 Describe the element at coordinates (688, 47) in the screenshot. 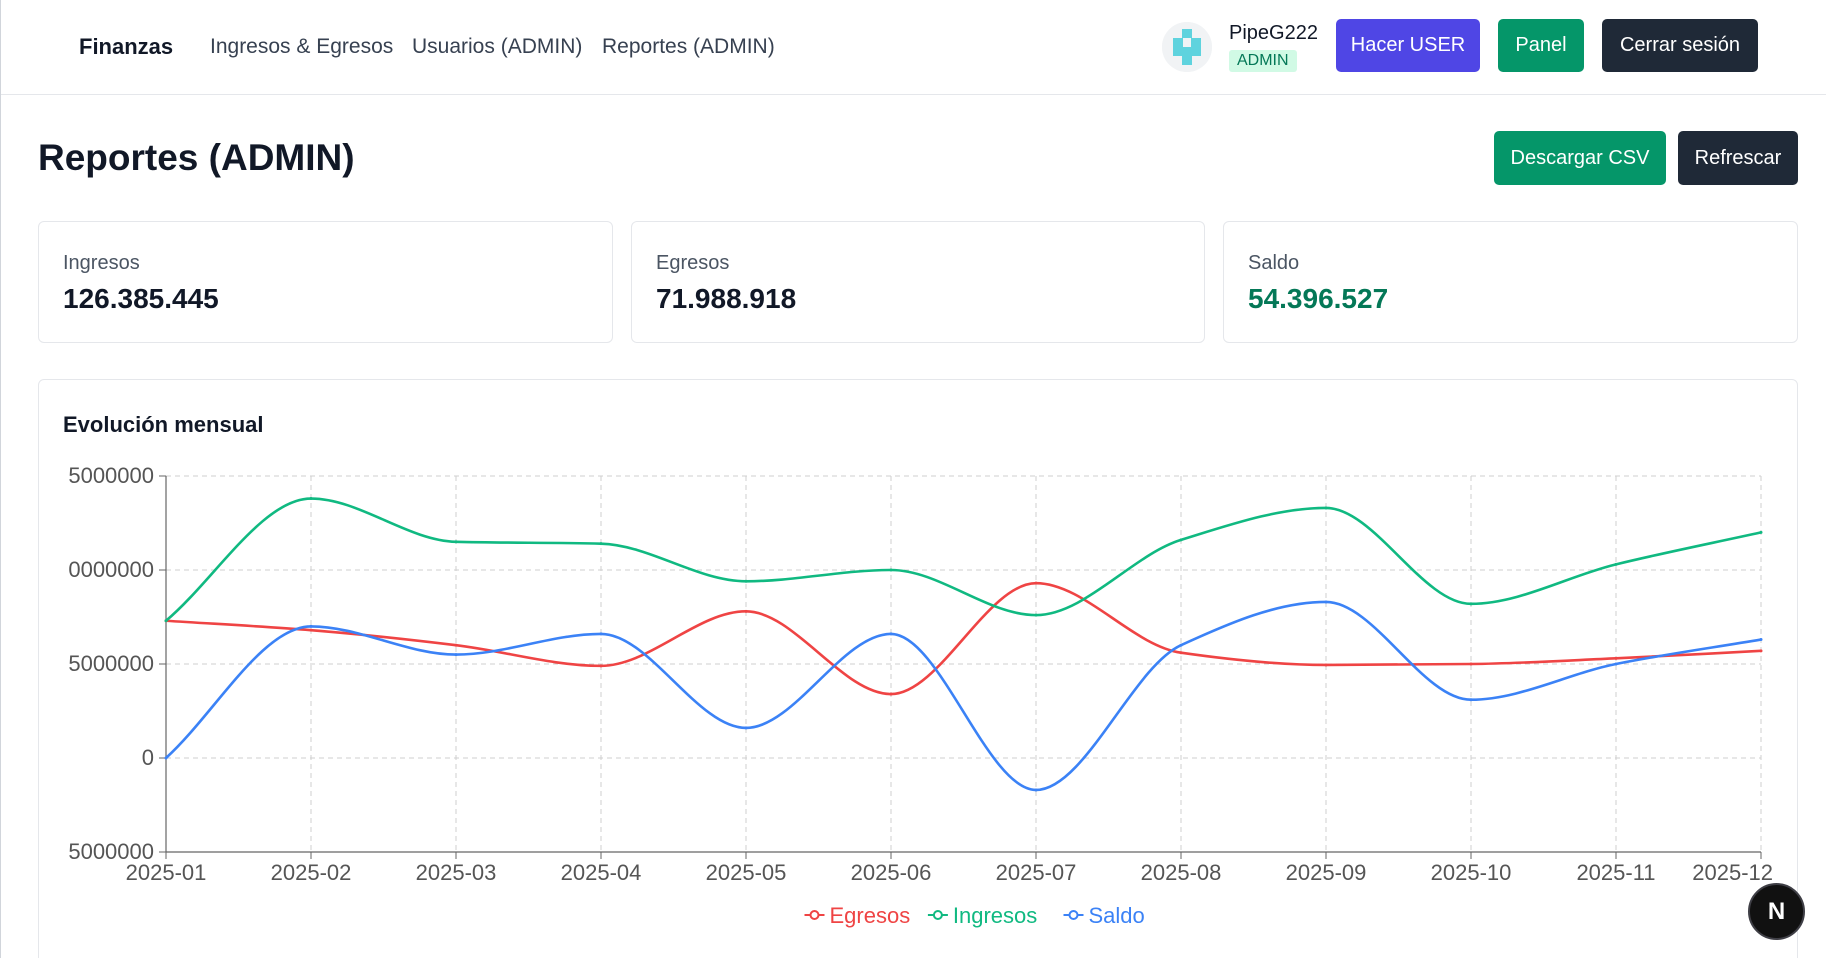

I see `nav-link-reportes: Reportes (ADMIN)` at that location.